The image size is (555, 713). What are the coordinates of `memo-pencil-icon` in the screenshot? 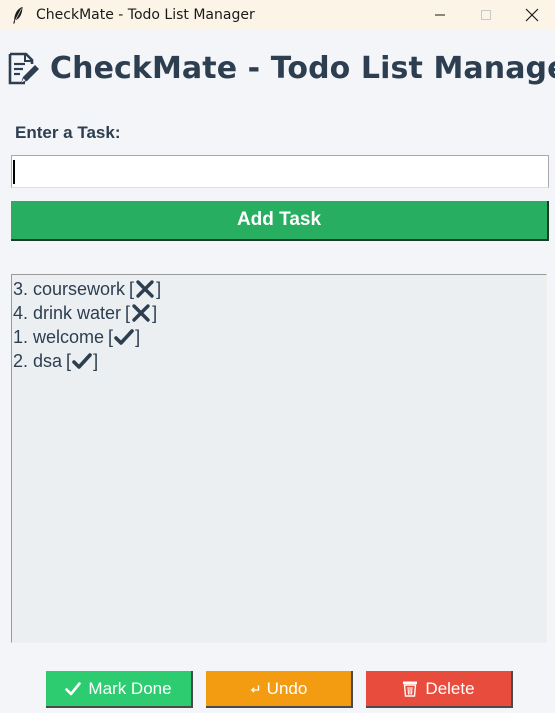 It's located at (23, 68).